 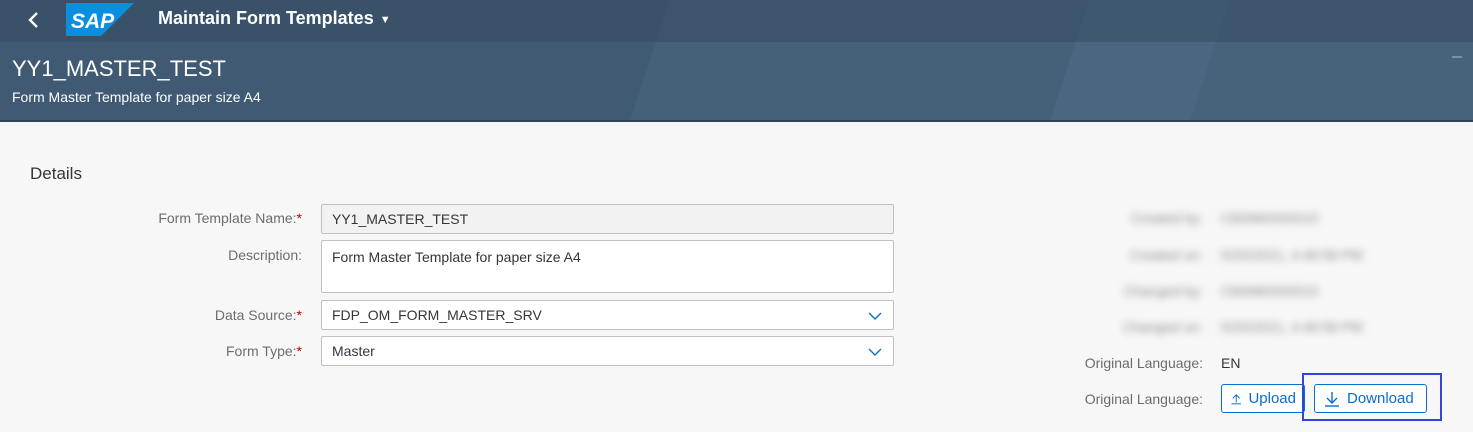 What do you see at coordinates (607, 315) in the screenshot?
I see `data-source-select: FDP_OM_FORM_MASTER_SRV` at bounding box center [607, 315].